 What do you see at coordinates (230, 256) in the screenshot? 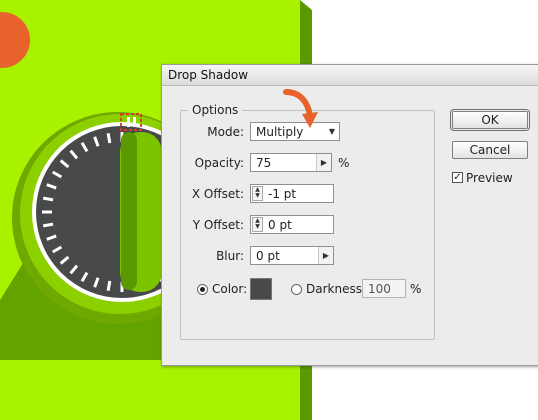
I see `blur-label: Blur:` at bounding box center [230, 256].